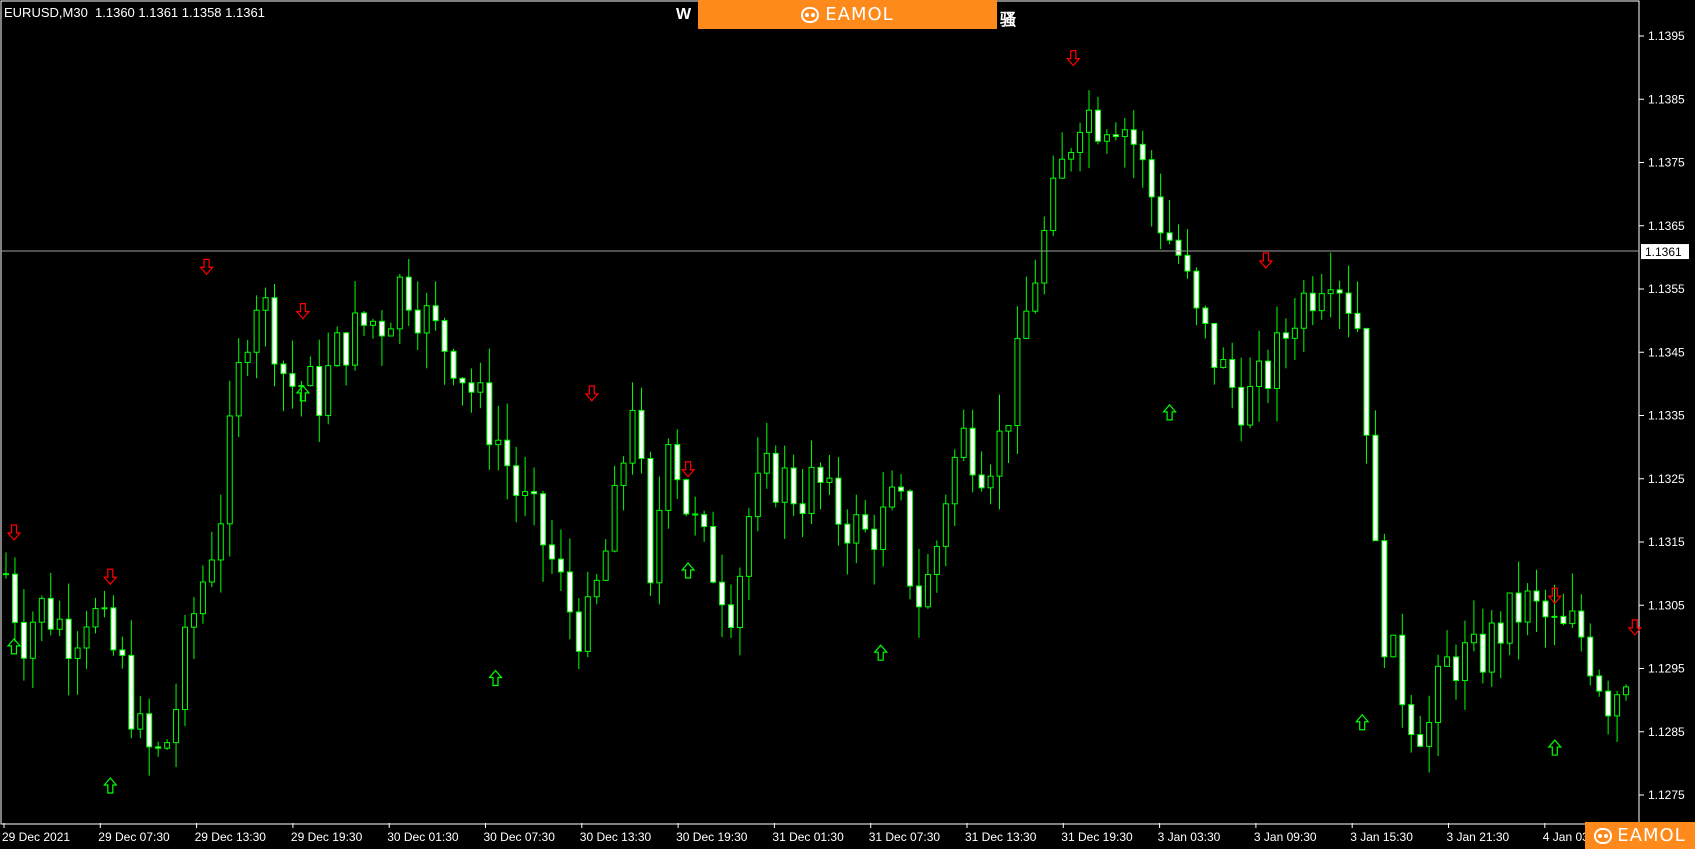 The height and width of the screenshot is (849, 1695). What do you see at coordinates (1666, 795) in the screenshot?
I see `y-tick-label: 1.1275` at bounding box center [1666, 795].